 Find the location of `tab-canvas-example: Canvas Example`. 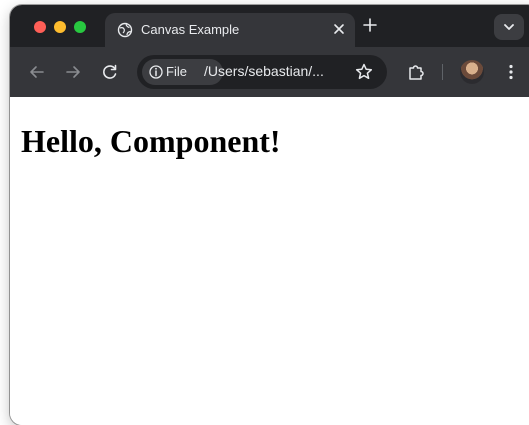

tab-canvas-example: Canvas Example is located at coordinates (230, 30).